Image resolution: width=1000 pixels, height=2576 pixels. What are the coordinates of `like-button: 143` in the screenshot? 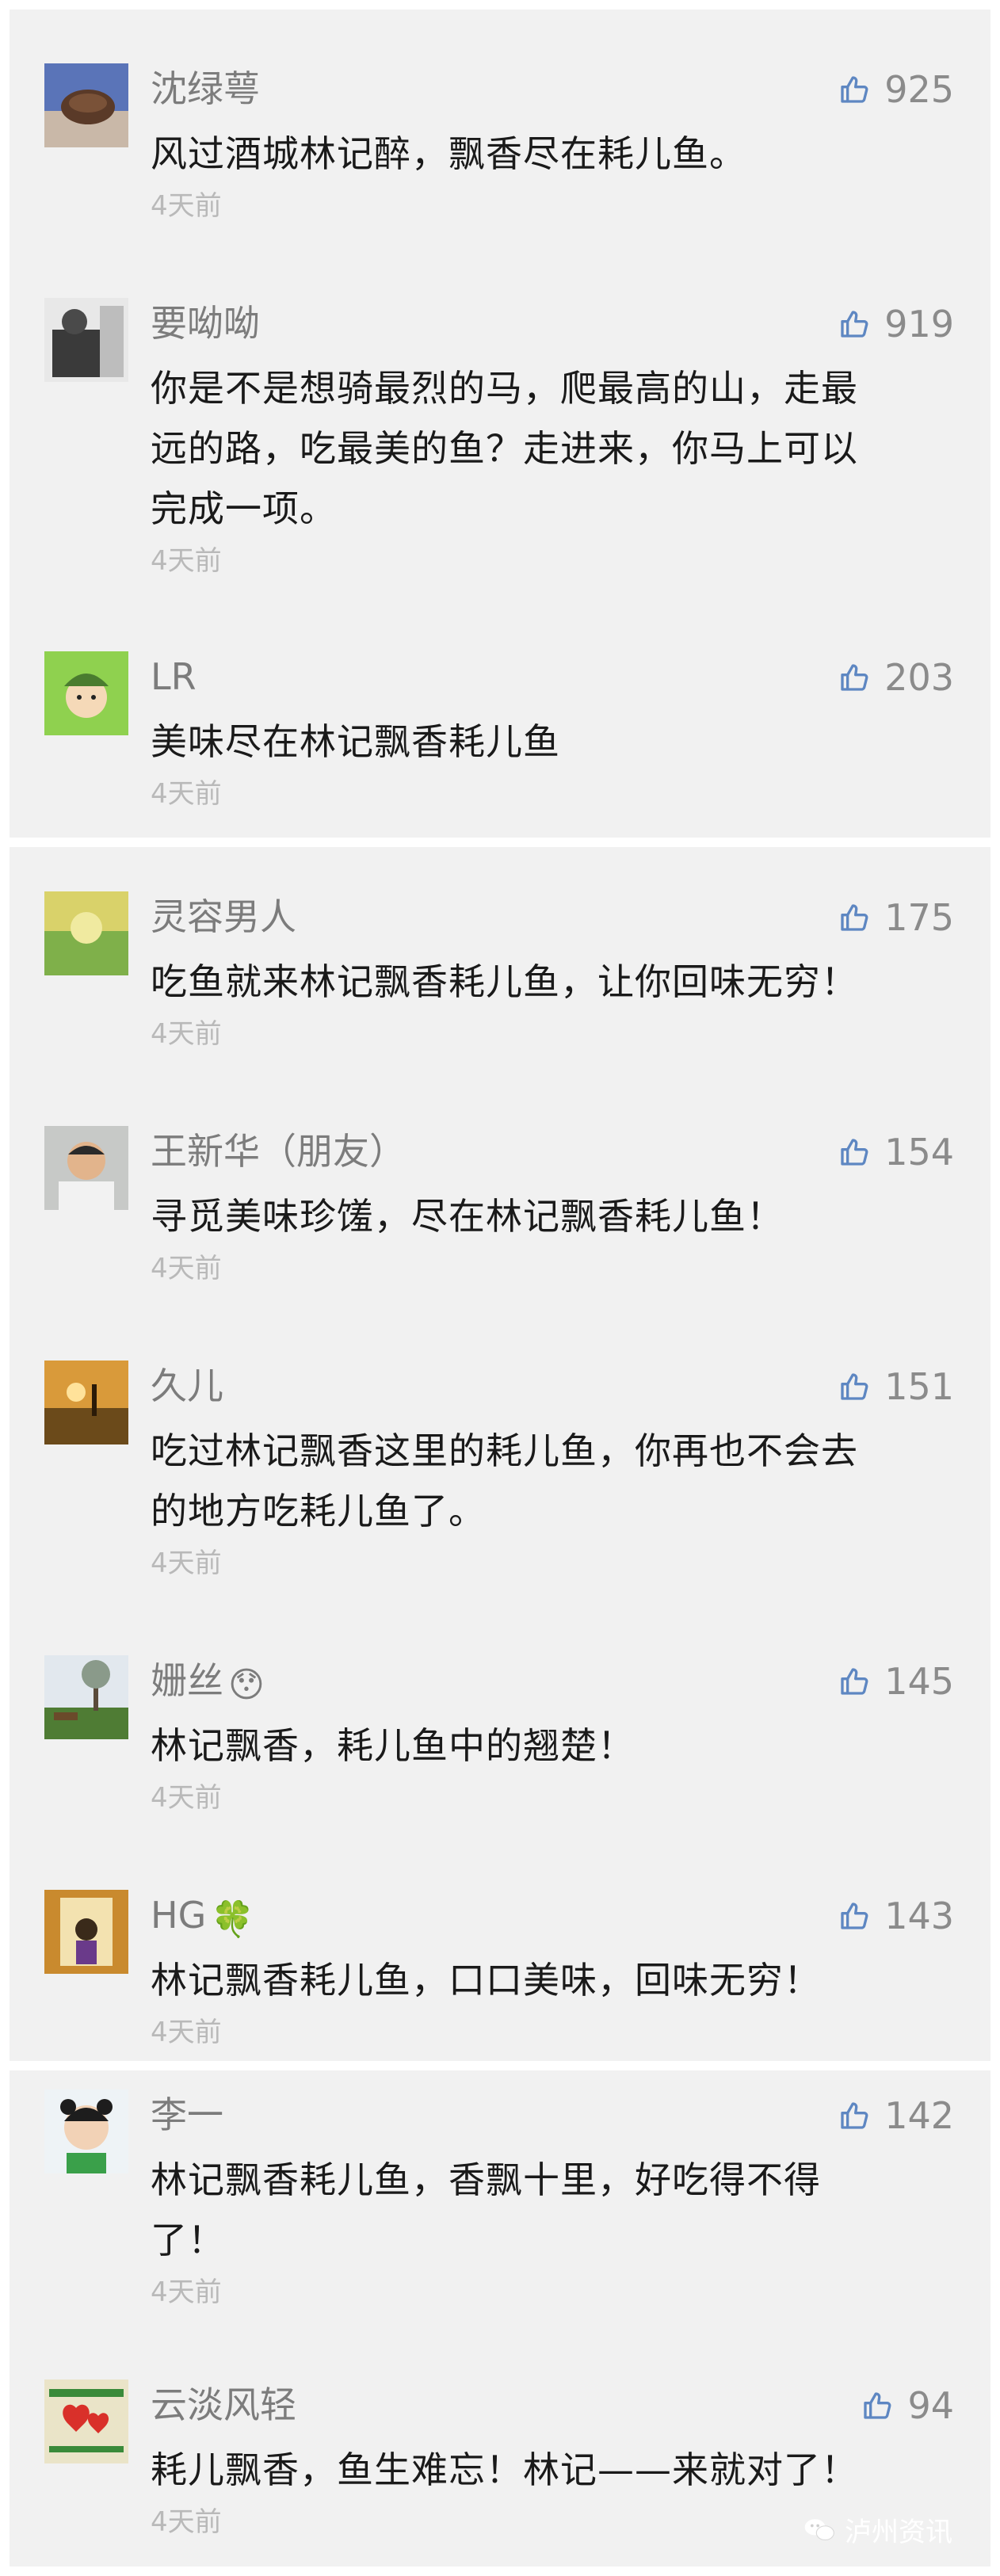 It's located at (896, 1916).